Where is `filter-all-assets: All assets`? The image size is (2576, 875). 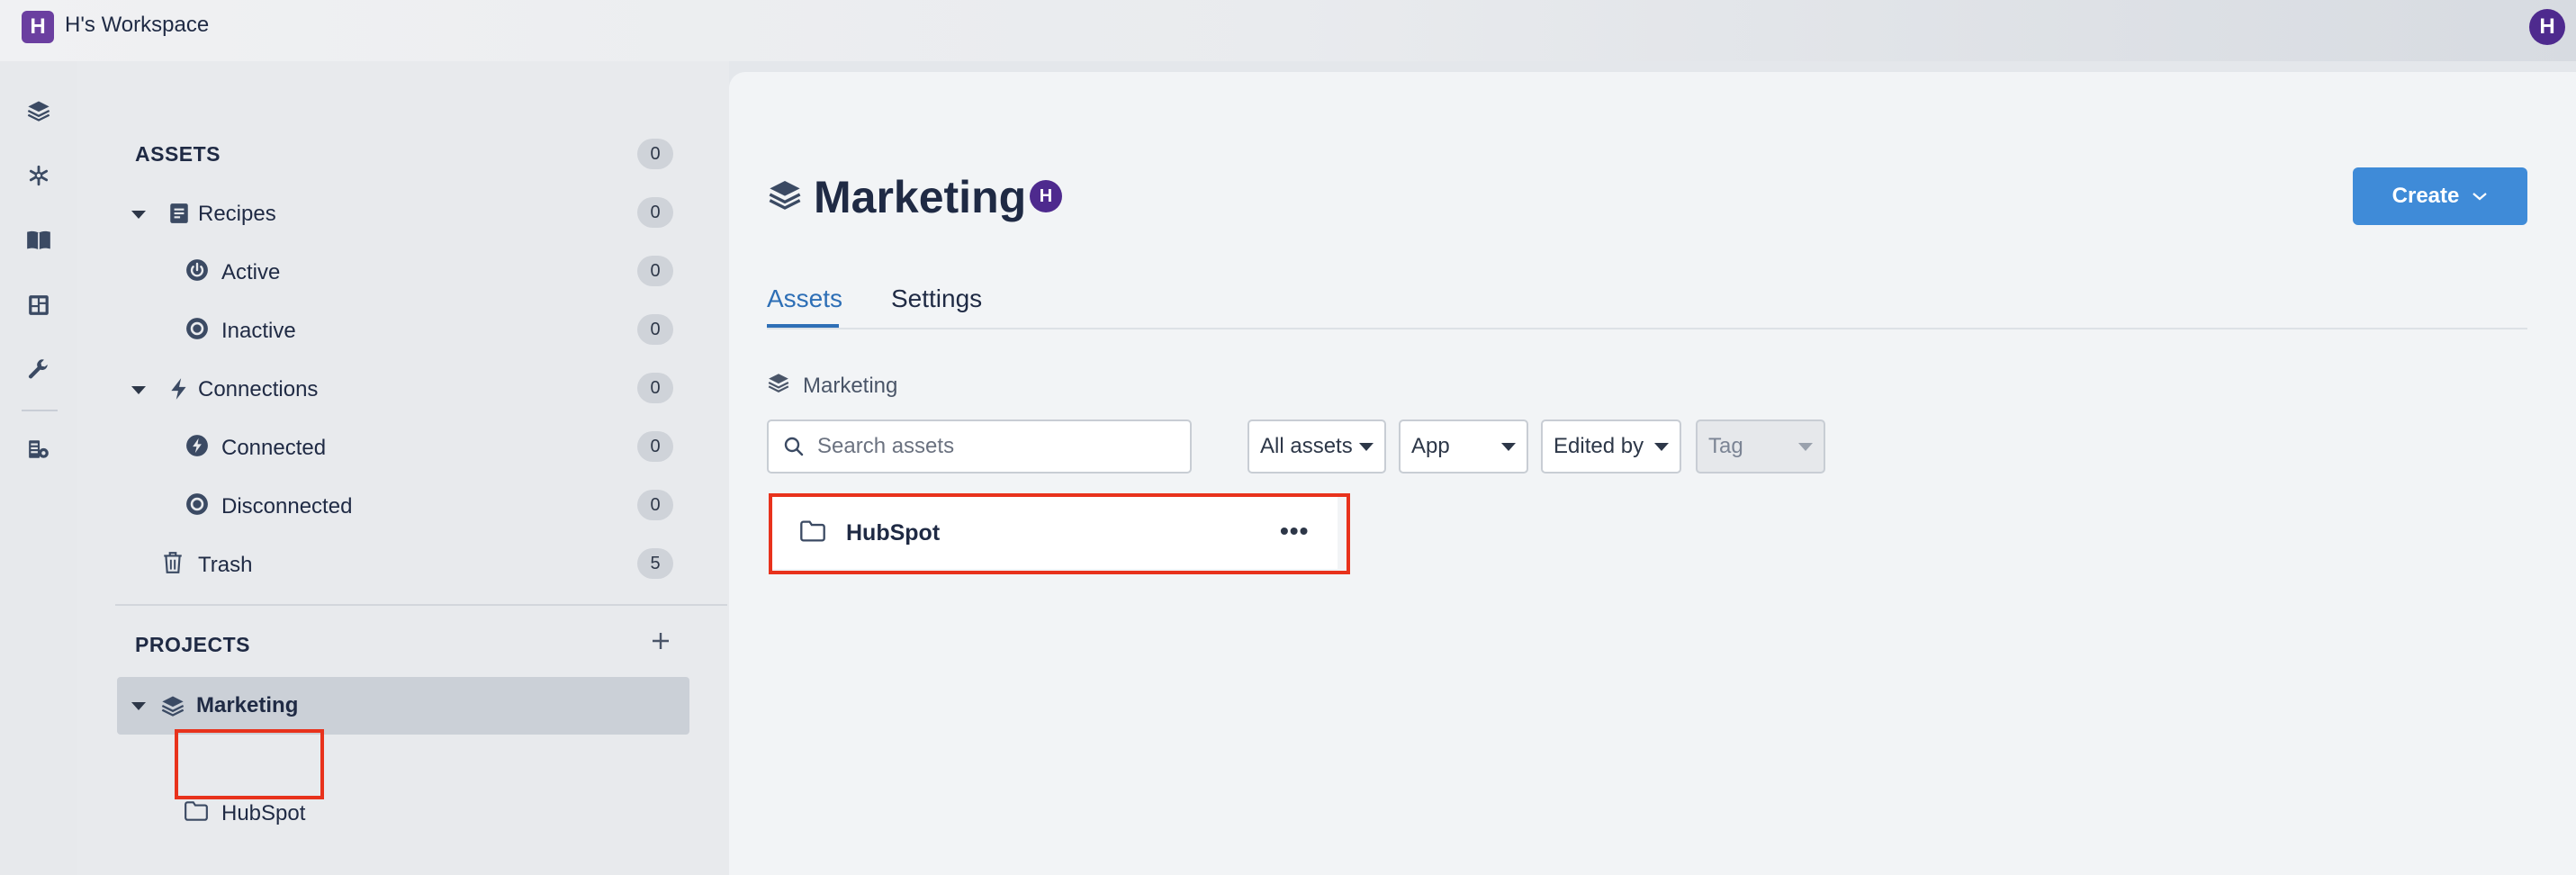 filter-all-assets: All assets is located at coordinates (1316, 446).